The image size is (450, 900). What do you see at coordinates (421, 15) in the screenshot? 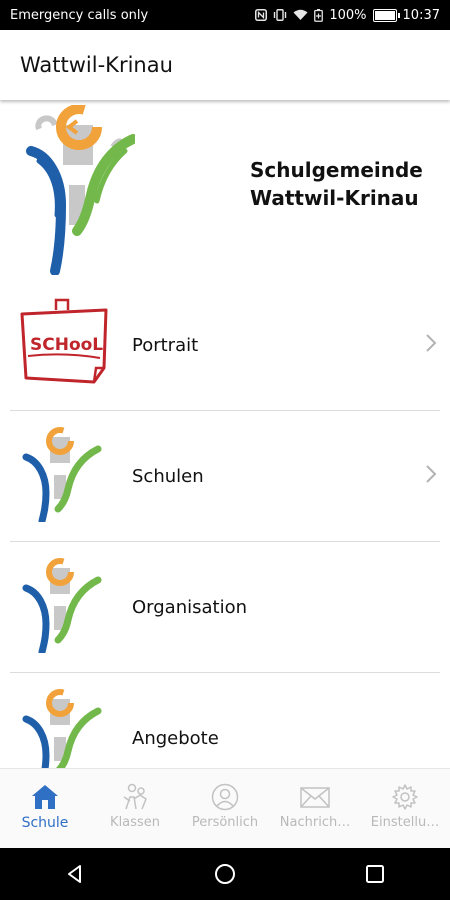
I see `clock: 10:37` at bounding box center [421, 15].